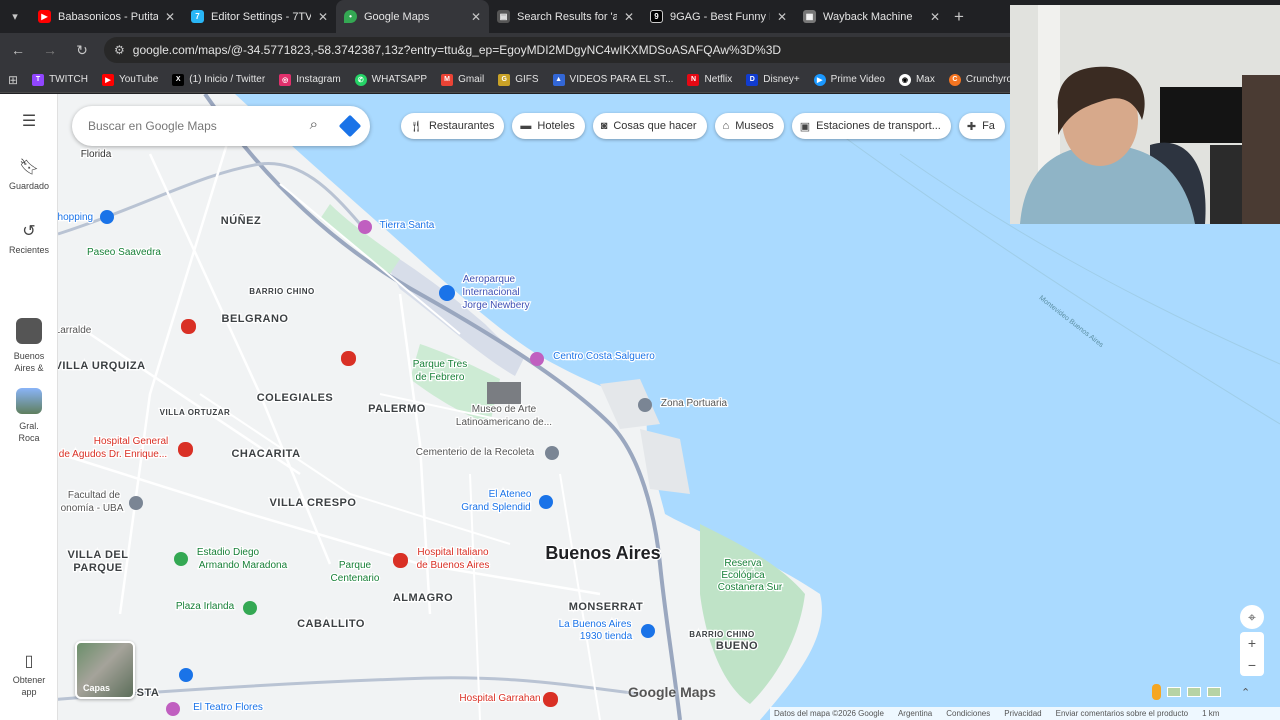 This screenshot has width=1280, height=720. Describe the element at coordinates (496, 306) in the screenshot. I see `place-label: Jorge Newbery` at that location.